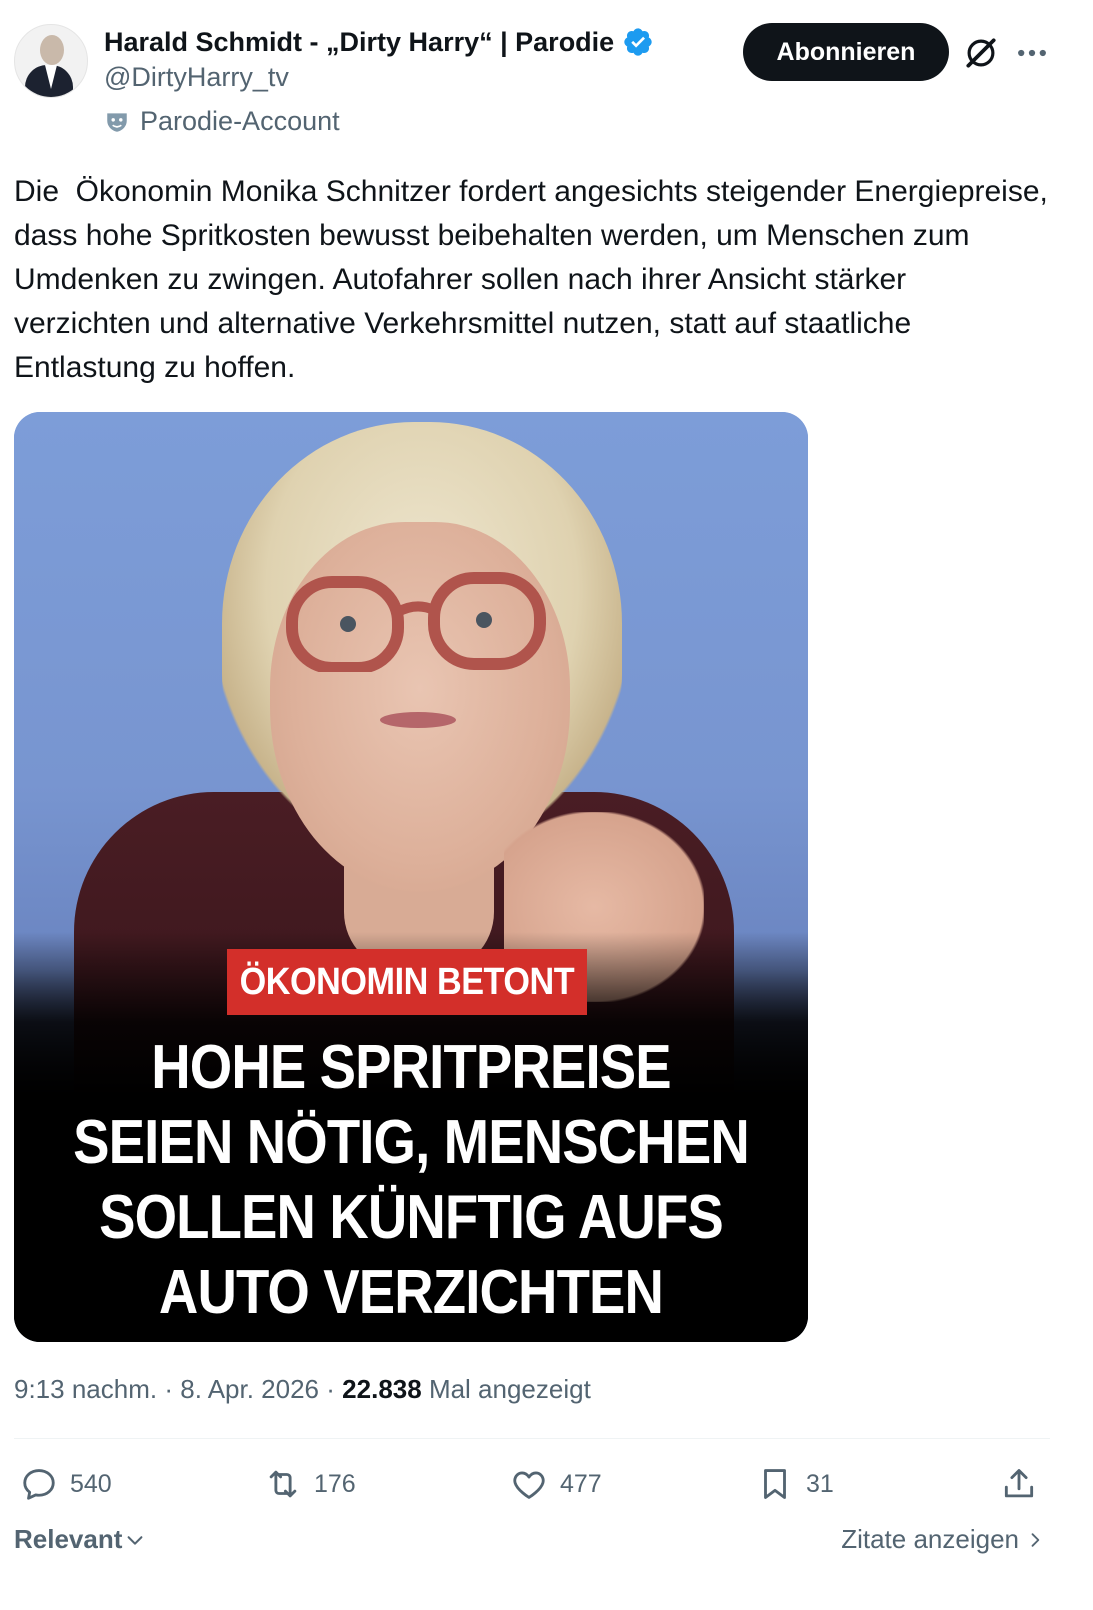 The width and height of the screenshot is (1093, 1610). I want to click on tweet-date: 8. Apr. 2026, so click(249, 1389).